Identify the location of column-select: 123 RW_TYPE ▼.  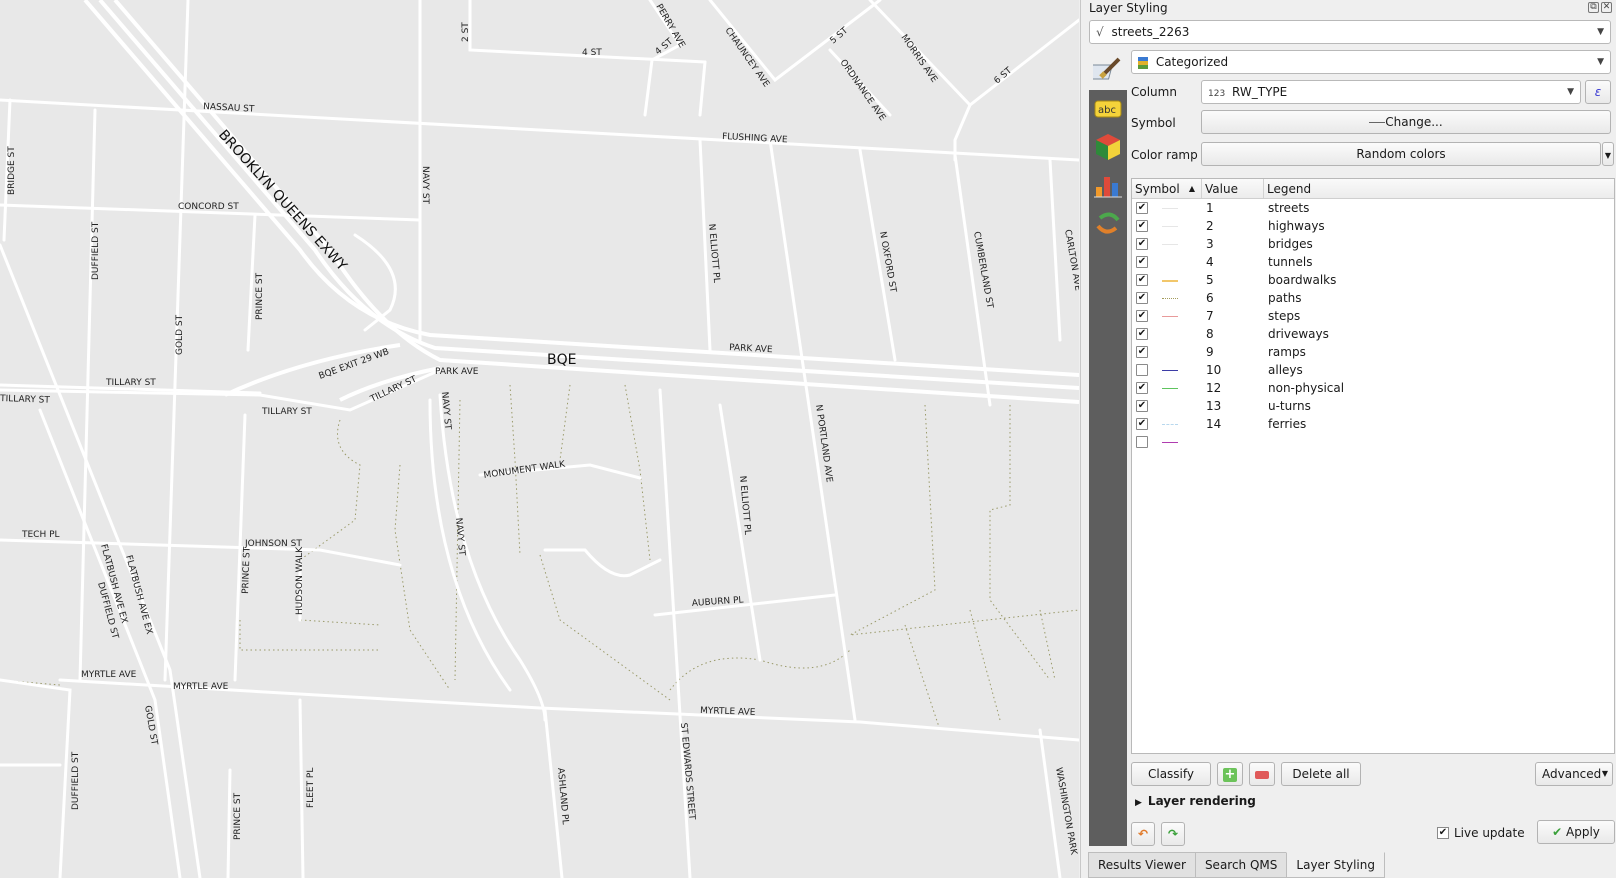
(1391, 92).